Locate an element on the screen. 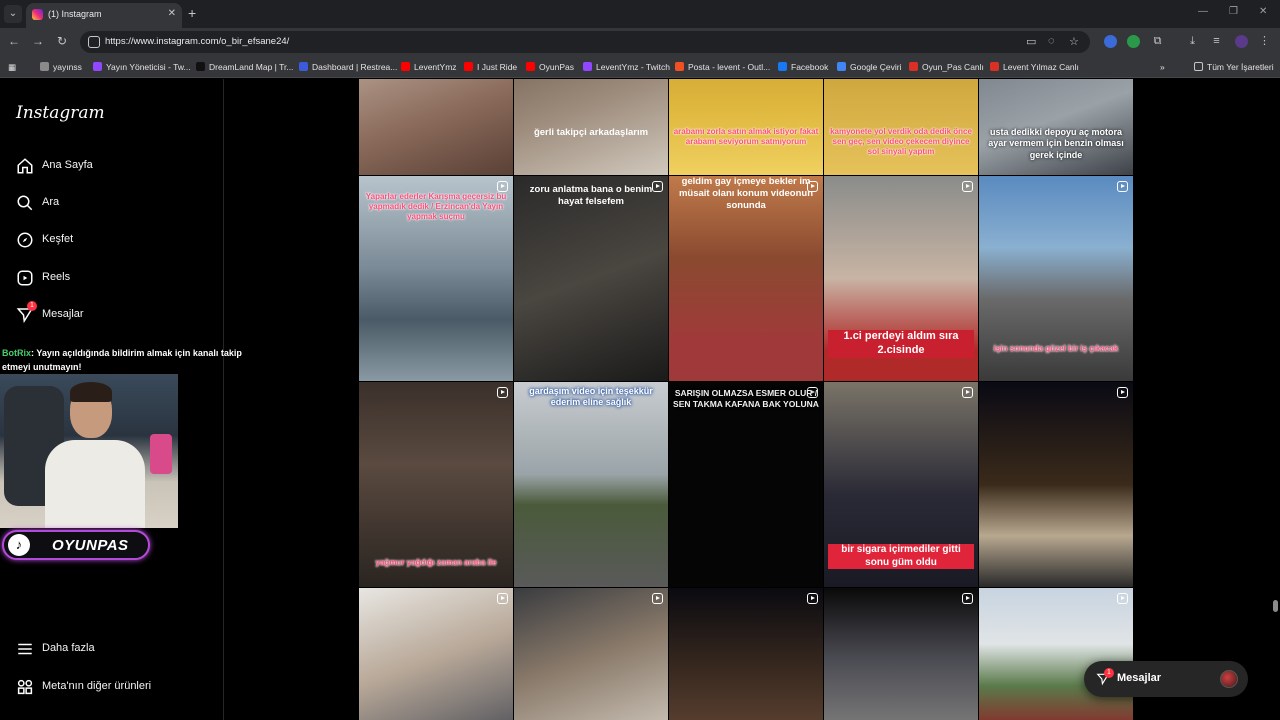 The width and height of the screenshot is (1280, 720). nav-label: Ana Sayfa is located at coordinates (67, 165).